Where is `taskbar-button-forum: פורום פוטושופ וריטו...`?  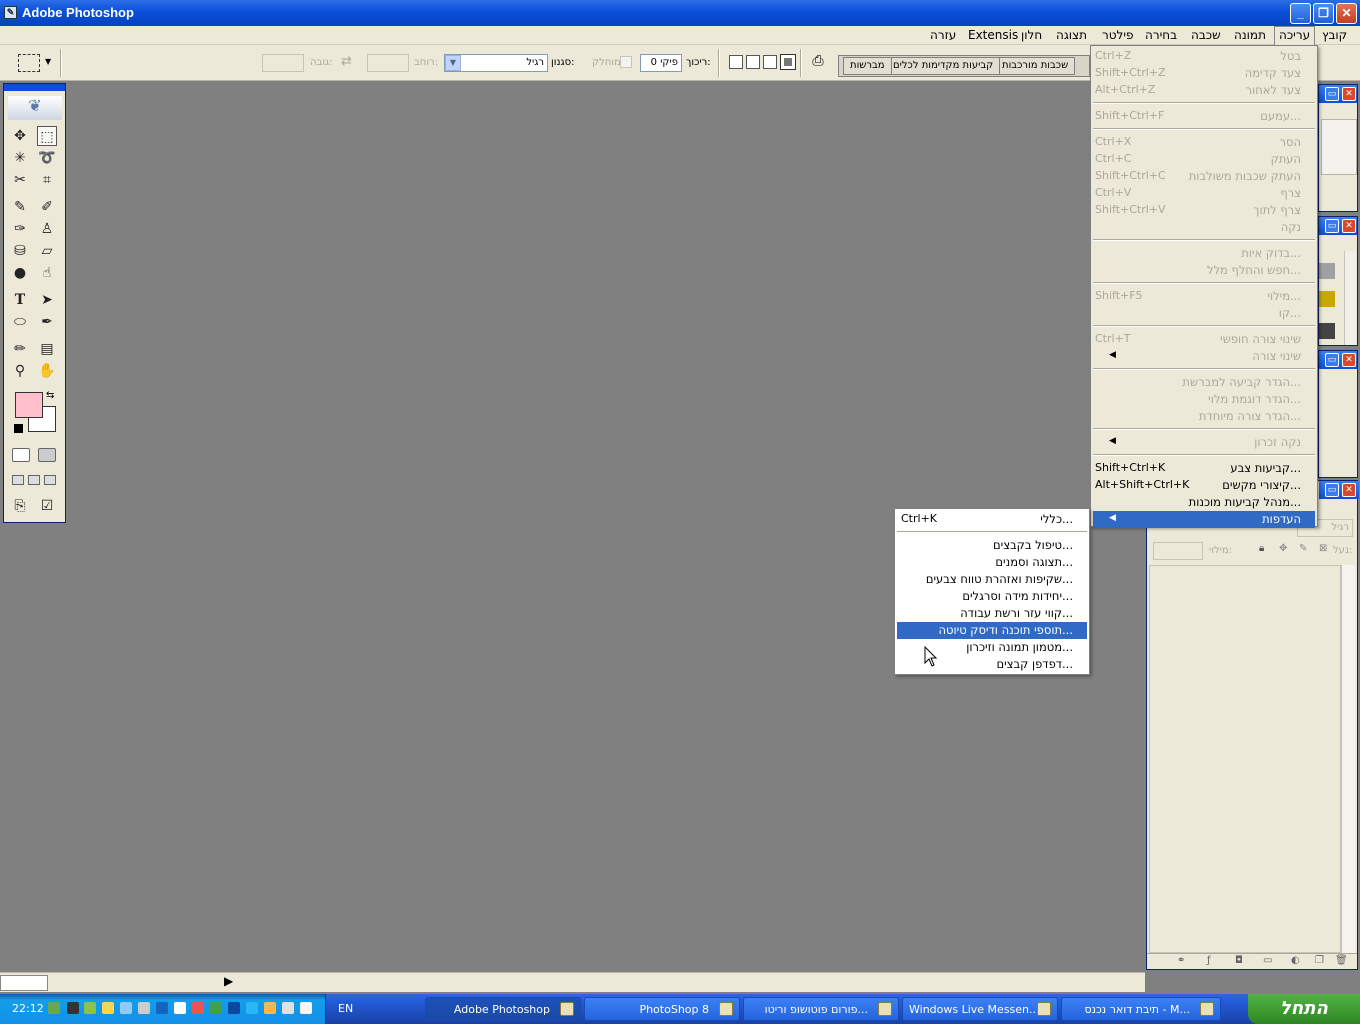
taskbar-button-forum: פורום פוטושופ וריטו... is located at coordinates (821, 1009).